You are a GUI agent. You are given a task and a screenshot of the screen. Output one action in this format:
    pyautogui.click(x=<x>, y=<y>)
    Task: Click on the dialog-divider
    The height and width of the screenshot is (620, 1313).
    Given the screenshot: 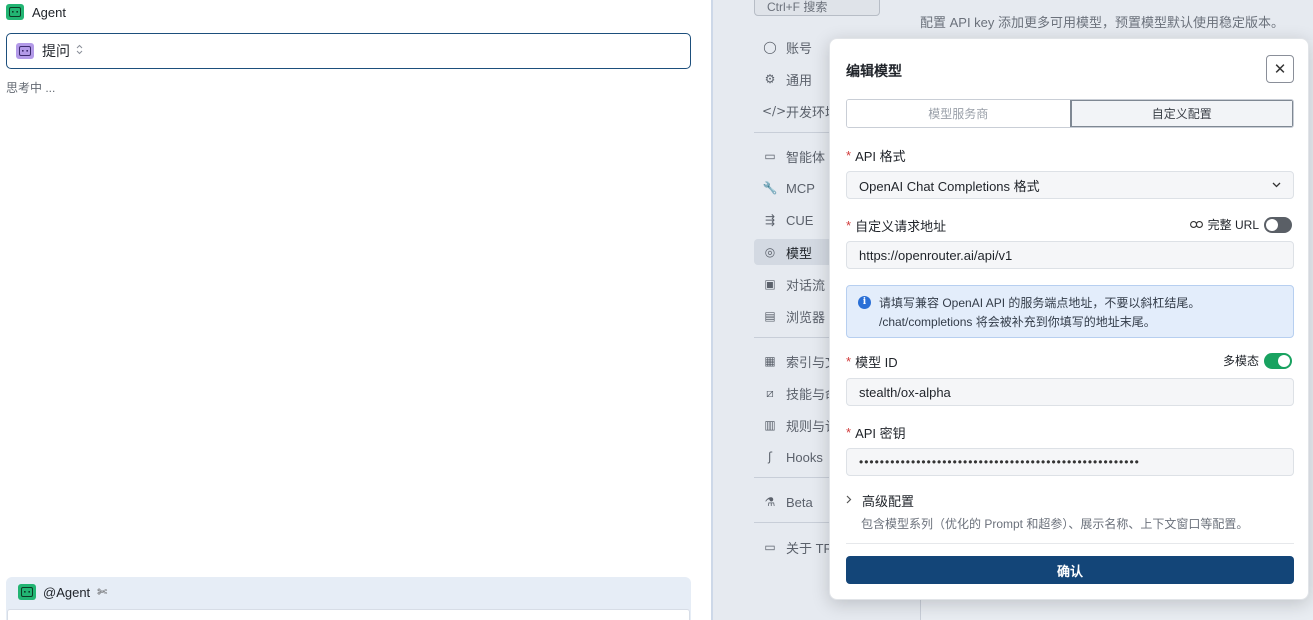 What is the action you would take?
    pyautogui.click(x=1070, y=543)
    